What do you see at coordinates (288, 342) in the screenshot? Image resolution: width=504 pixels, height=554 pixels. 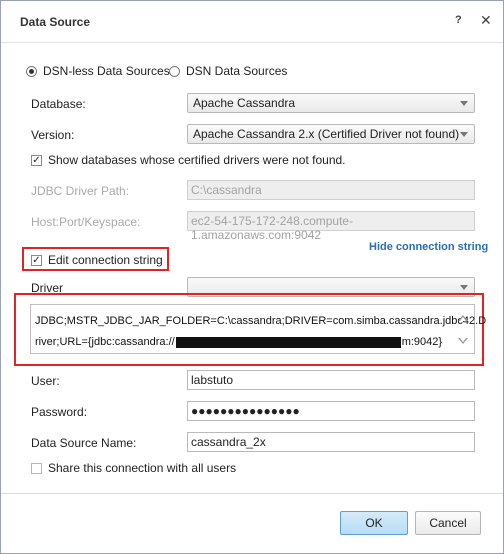 I see `redacted-text` at bounding box center [288, 342].